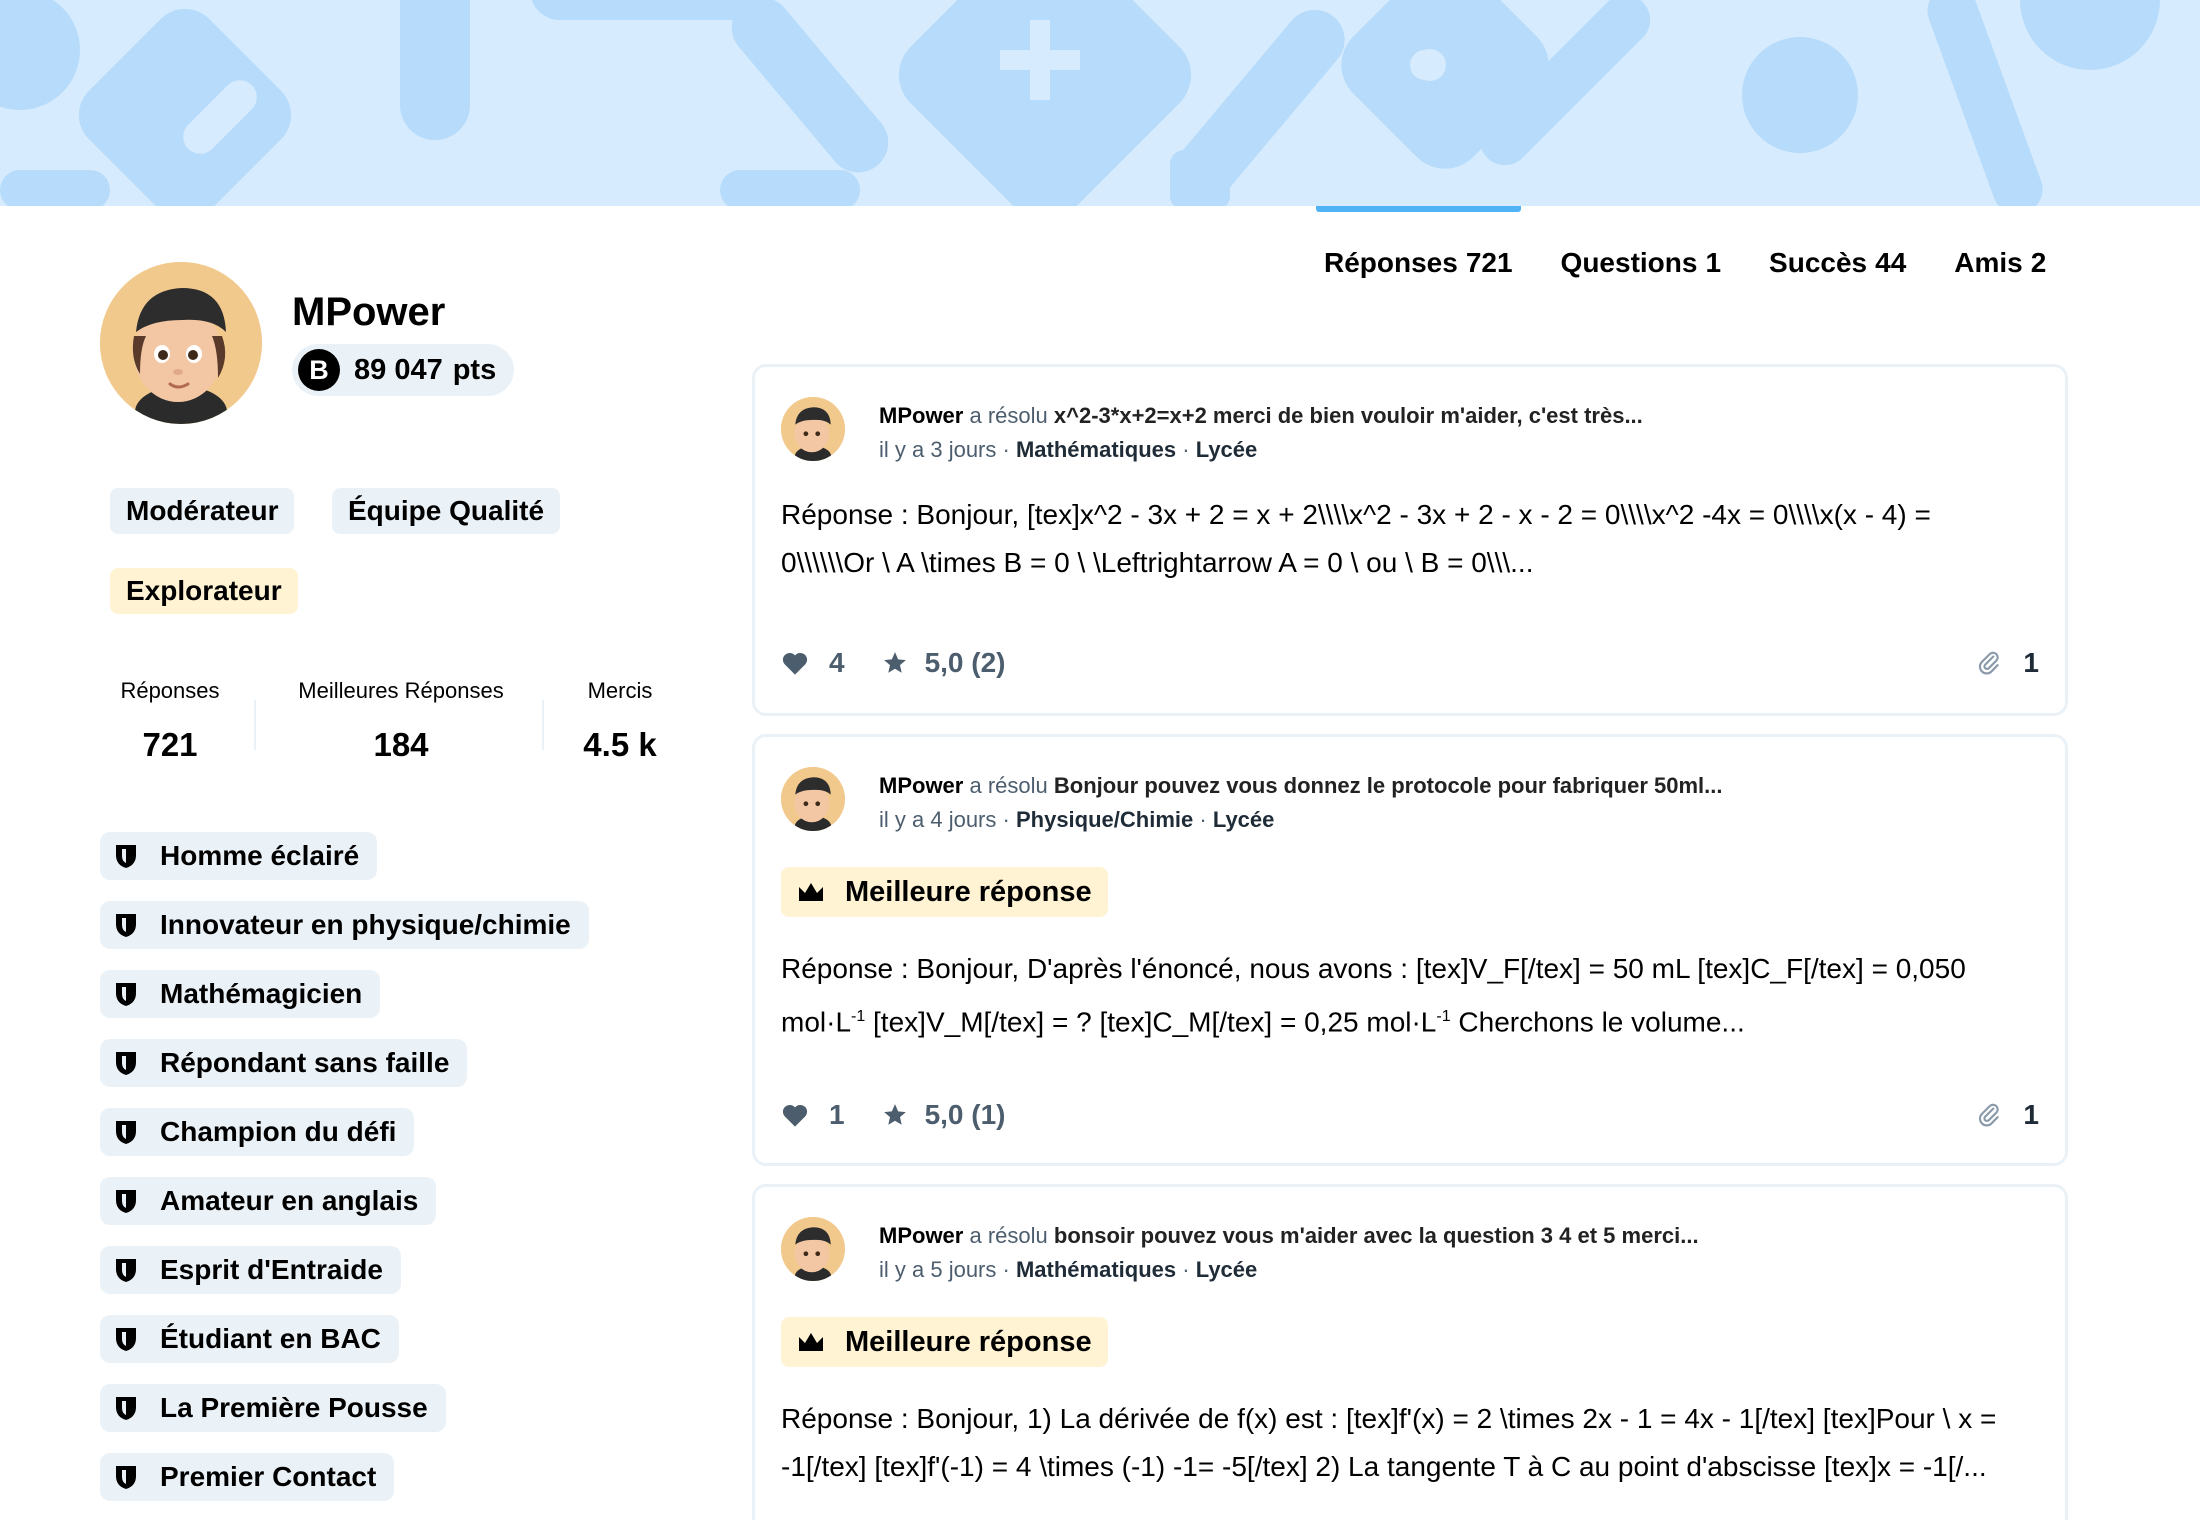 This screenshot has width=2200, height=1520. What do you see at coordinates (278, 1131) in the screenshot?
I see `achievement-label: Champion du défi` at bounding box center [278, 1131].